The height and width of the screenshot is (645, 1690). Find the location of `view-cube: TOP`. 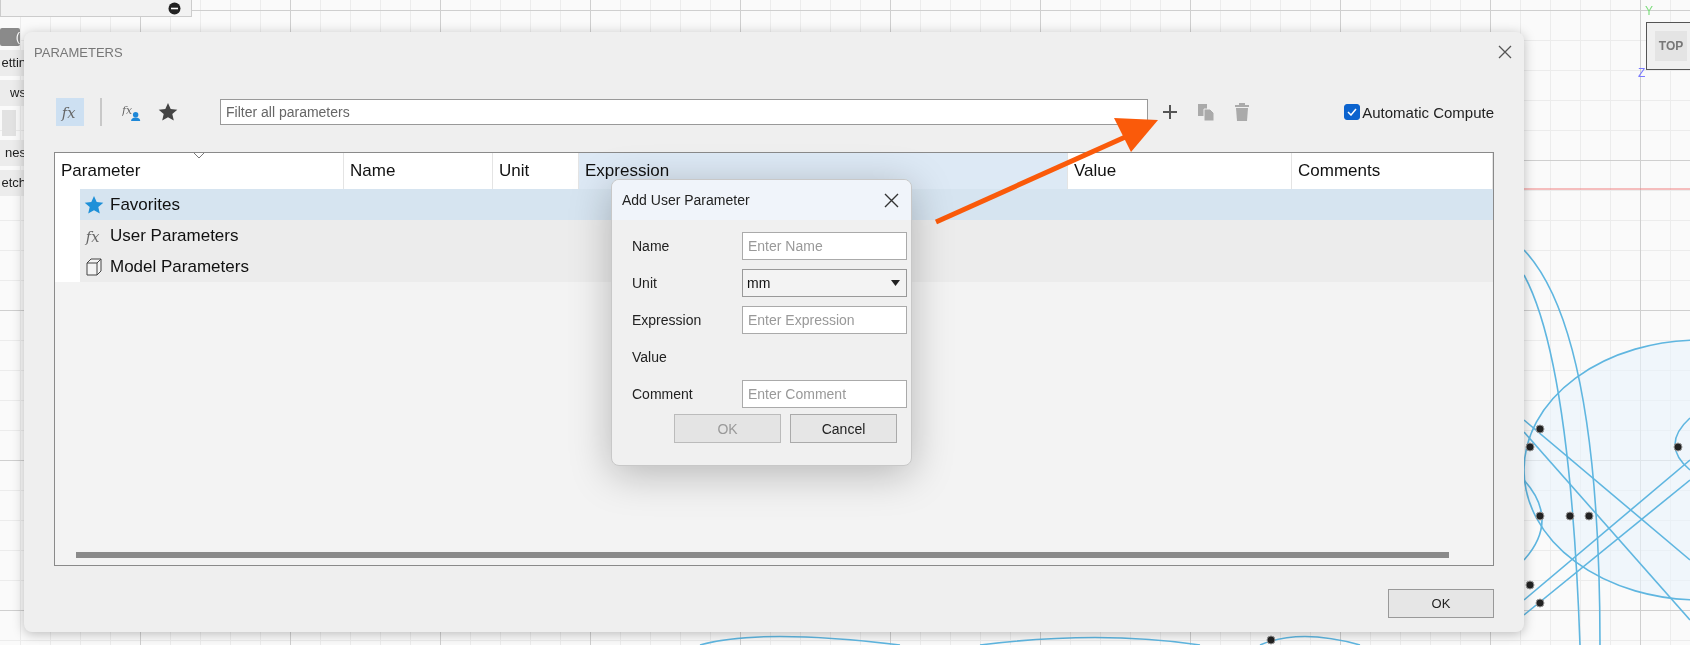

view-cube: TOP is located at coordinates (1668, 46).